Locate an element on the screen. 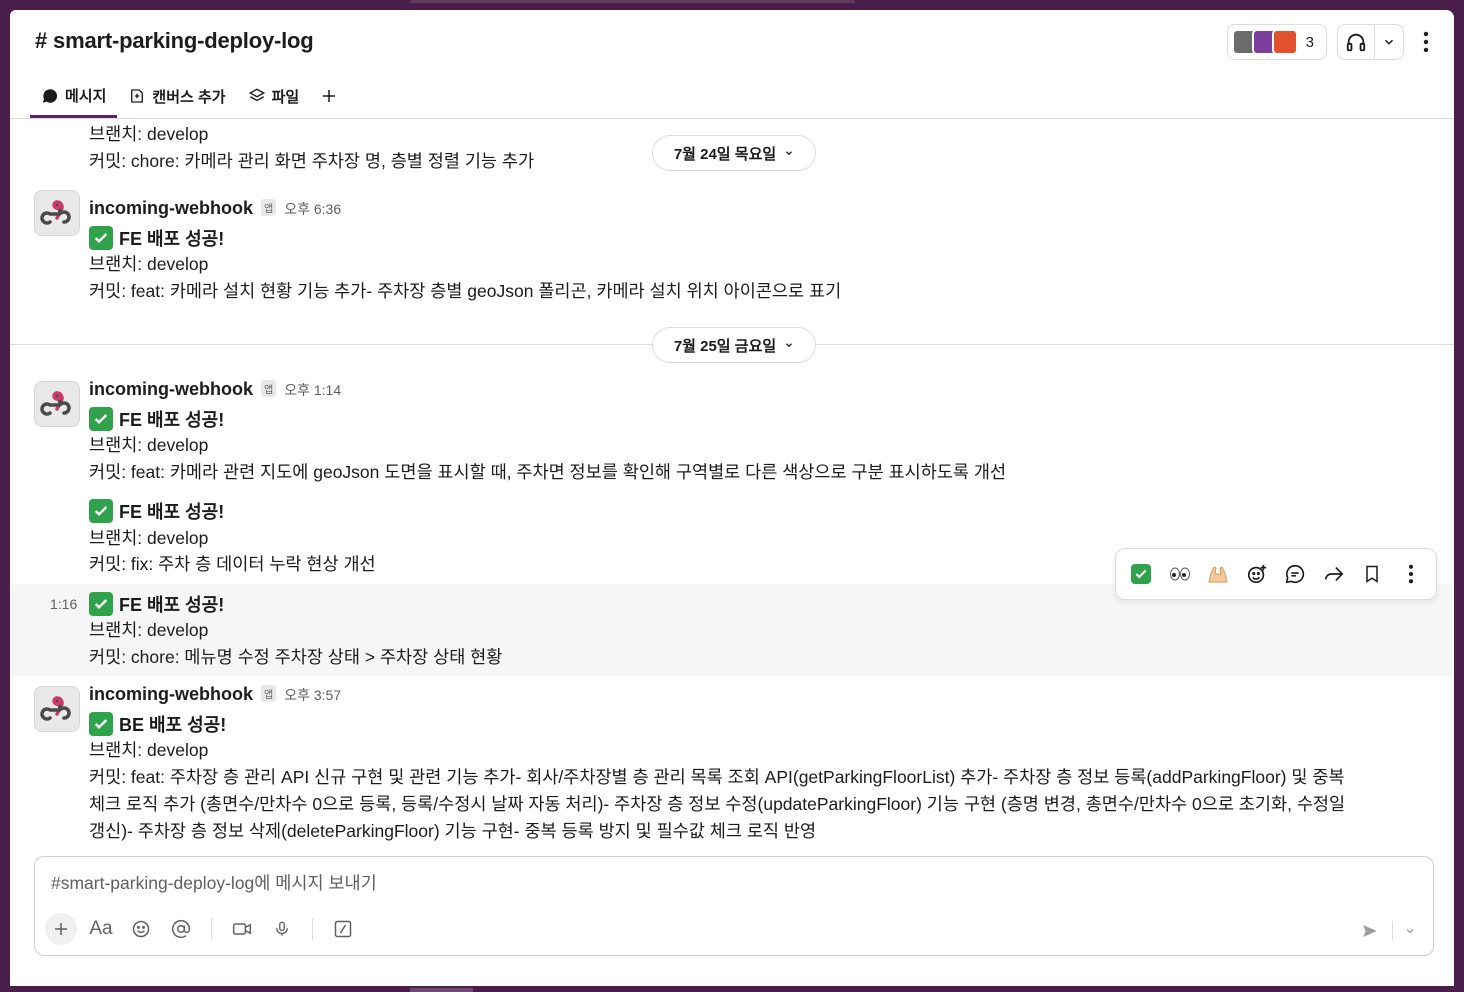  react-check-button is located at coordinates (1141, 574).